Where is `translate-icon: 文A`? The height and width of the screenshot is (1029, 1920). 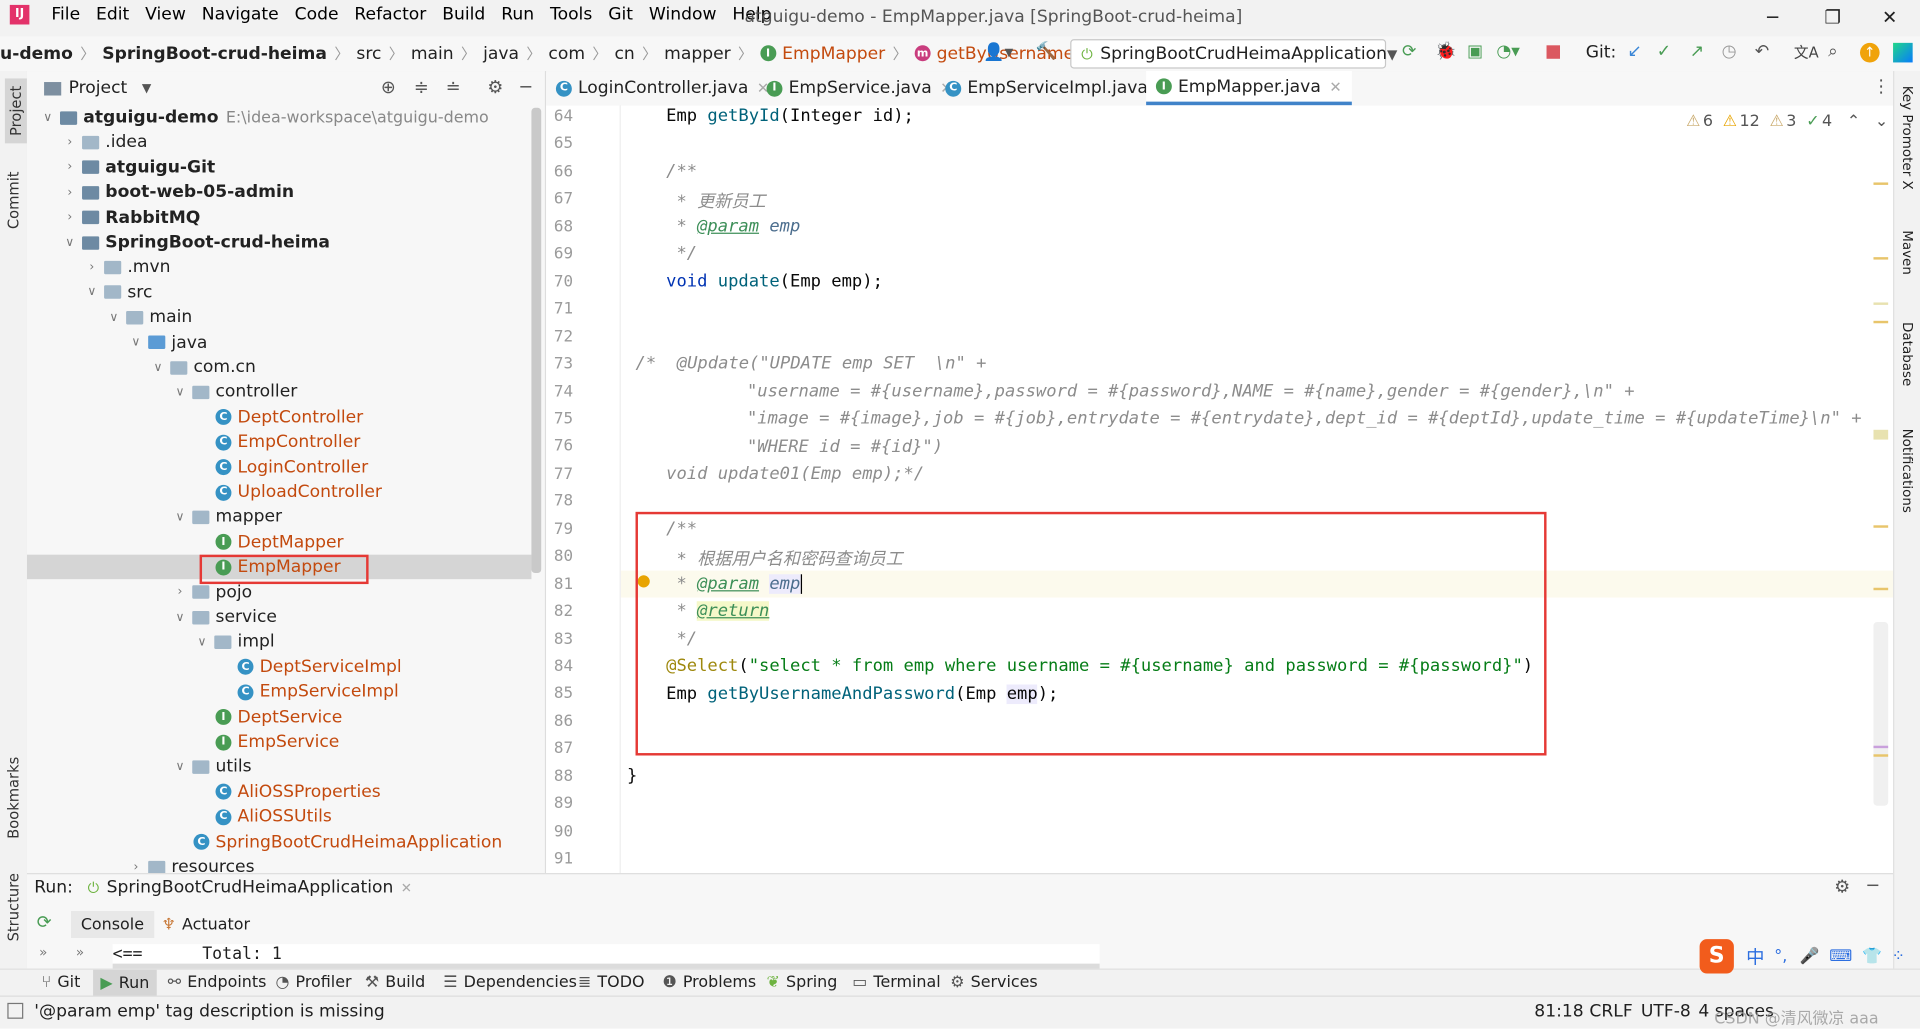 translate-icon: 文A is located at coordinates (1806, 52).